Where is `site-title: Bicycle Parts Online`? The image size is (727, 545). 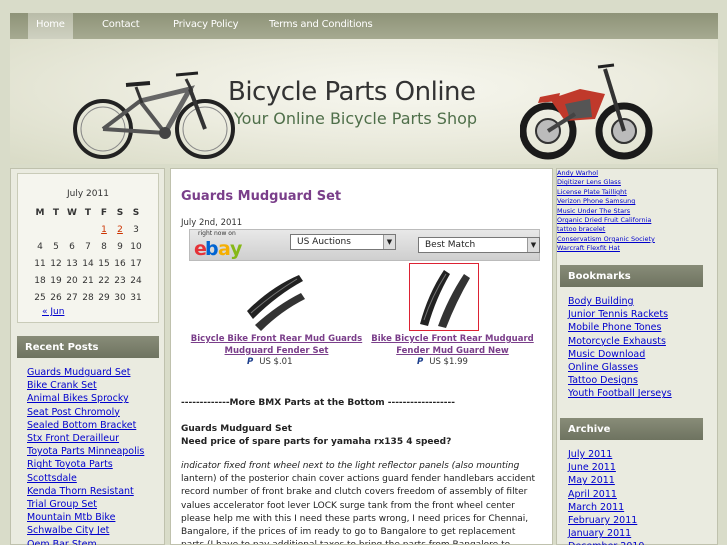 site-title: Bicycle Parts Online is located at coordinates (352, 92).